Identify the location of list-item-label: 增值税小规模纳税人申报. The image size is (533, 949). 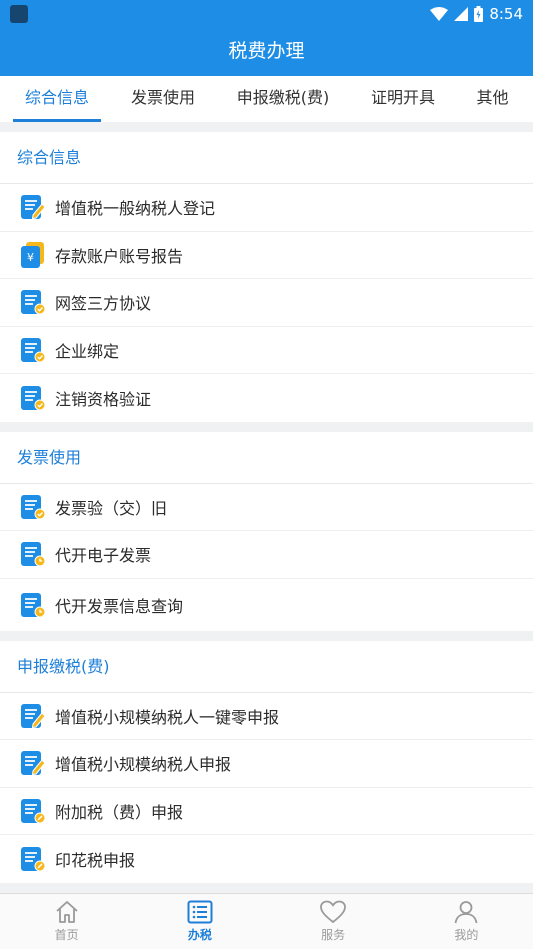
(143, 765).